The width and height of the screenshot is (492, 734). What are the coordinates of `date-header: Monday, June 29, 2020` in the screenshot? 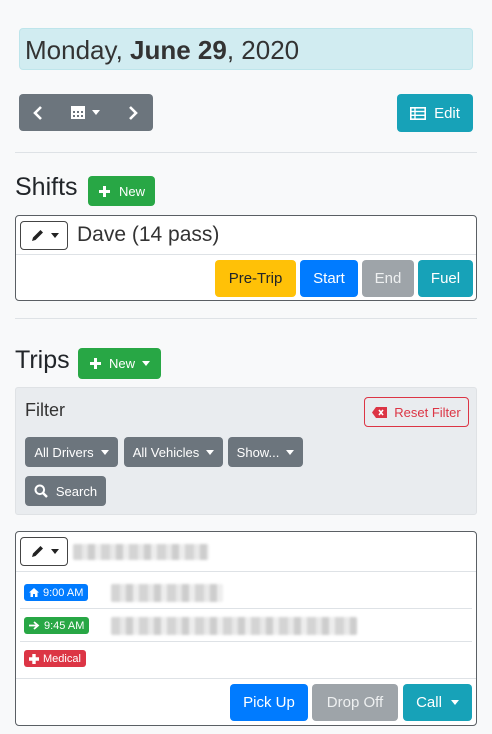 It's located at (246, 49).